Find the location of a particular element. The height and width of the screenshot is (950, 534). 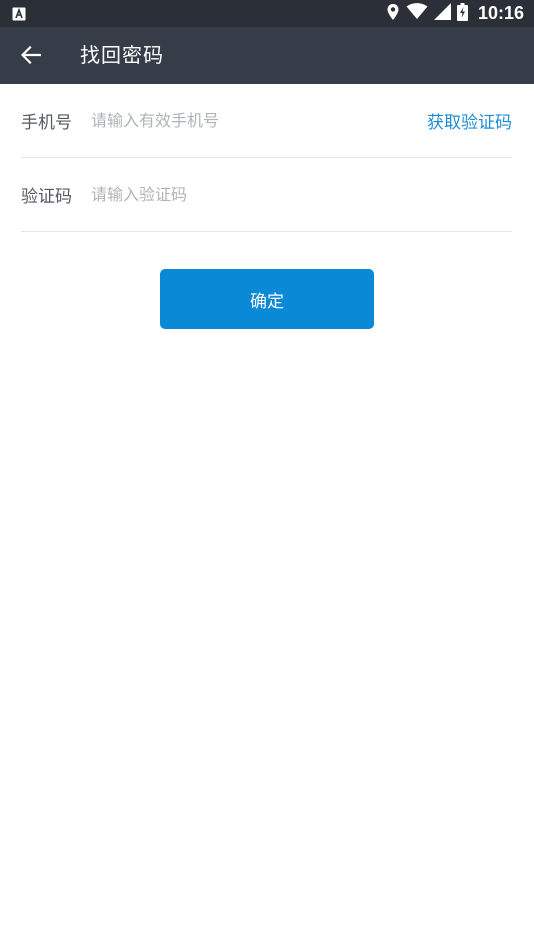

wifi-icon is located at coordinates (417, 13).